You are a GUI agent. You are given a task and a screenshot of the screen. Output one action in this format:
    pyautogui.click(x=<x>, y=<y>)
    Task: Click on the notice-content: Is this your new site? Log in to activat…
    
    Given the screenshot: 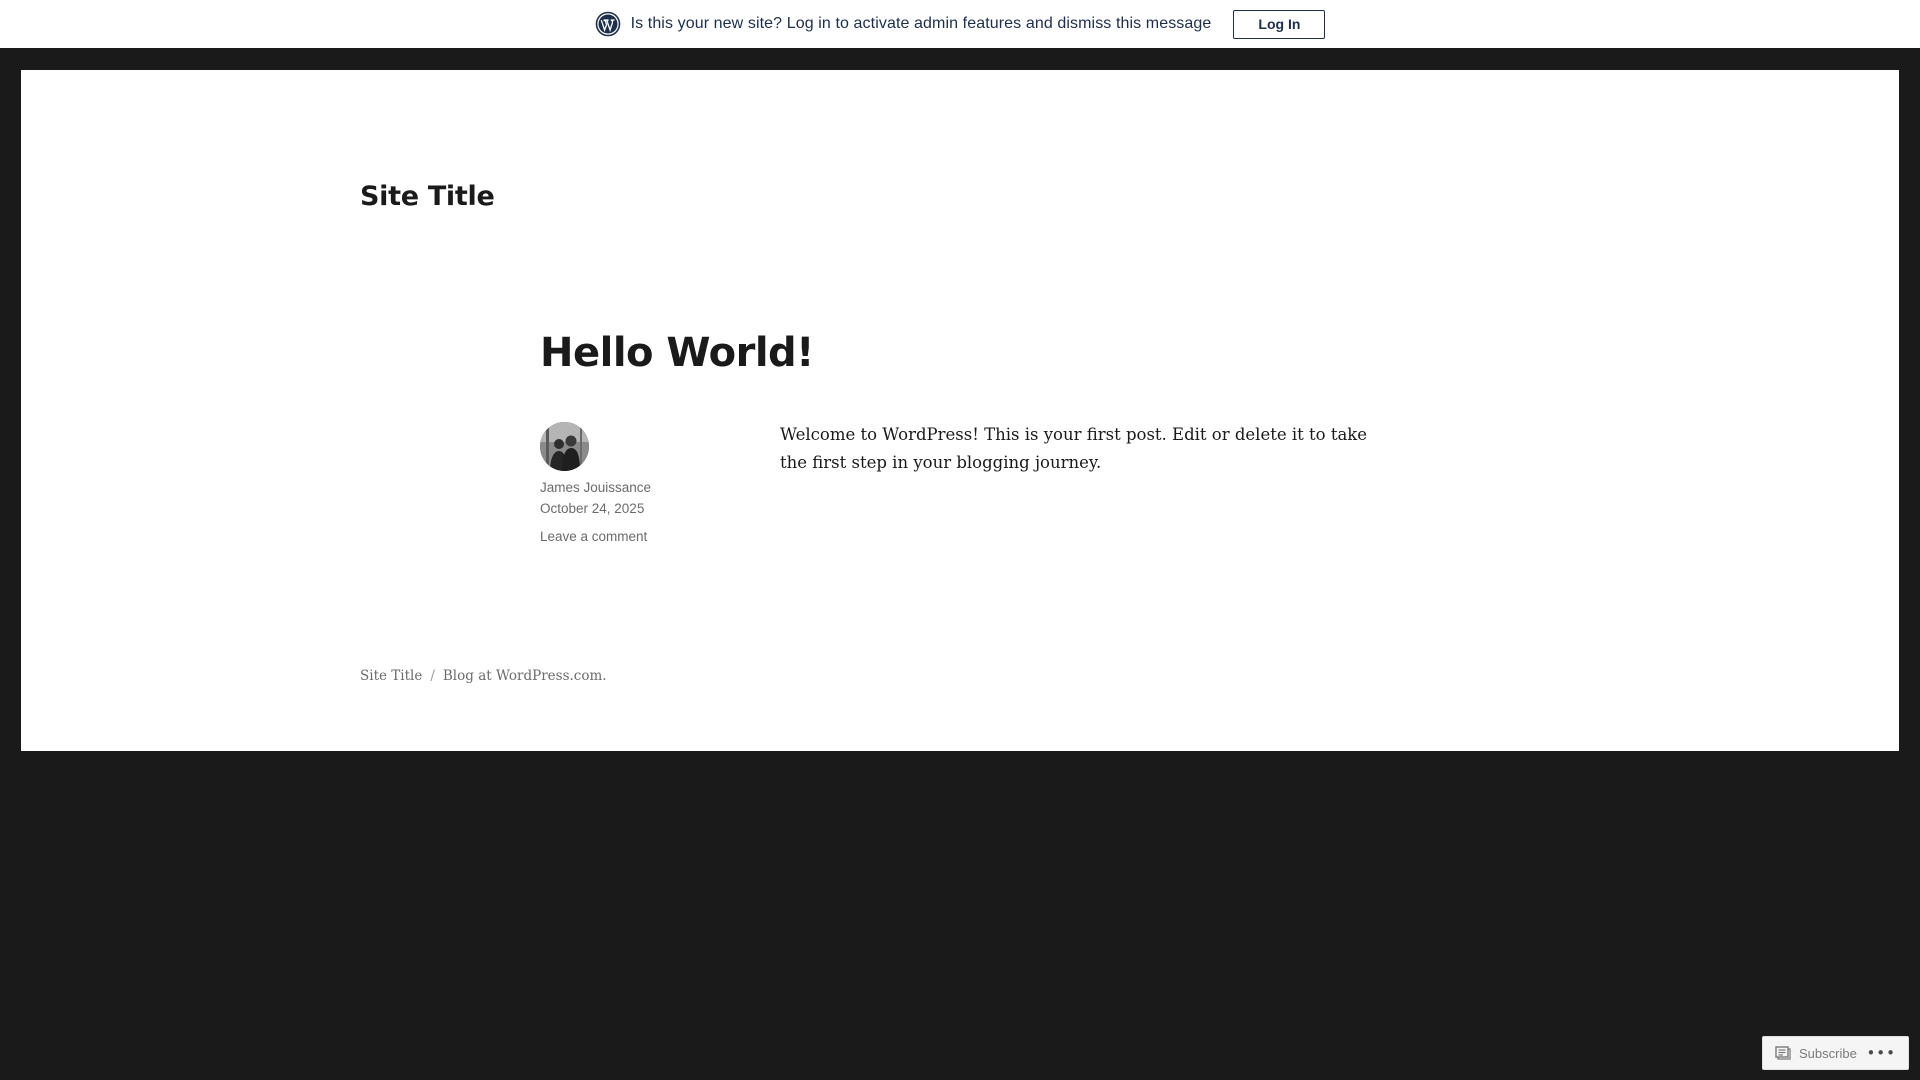 What is the action you would take?
    pyautogui.click(x=903, y=24)
    